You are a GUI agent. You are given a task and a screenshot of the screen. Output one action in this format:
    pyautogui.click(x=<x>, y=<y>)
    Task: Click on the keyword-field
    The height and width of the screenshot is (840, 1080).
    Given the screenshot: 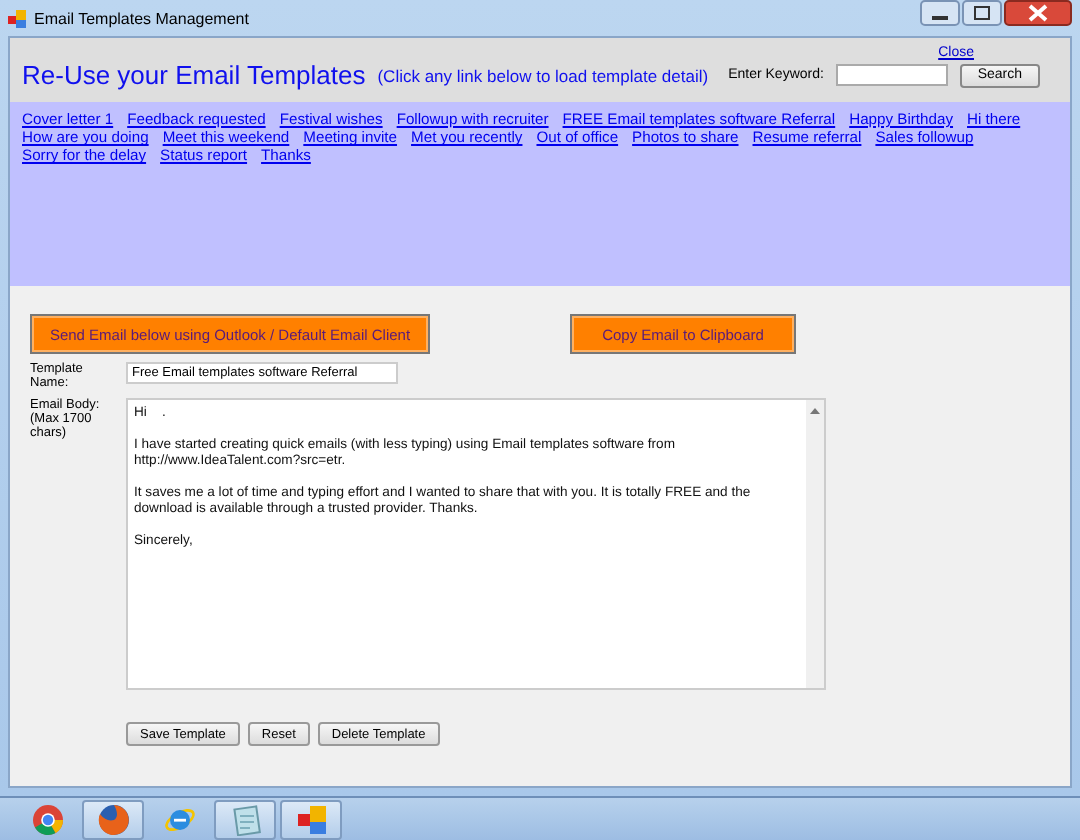 What is the action you would take?
    pyautogui.click(x=891, y=75)
    